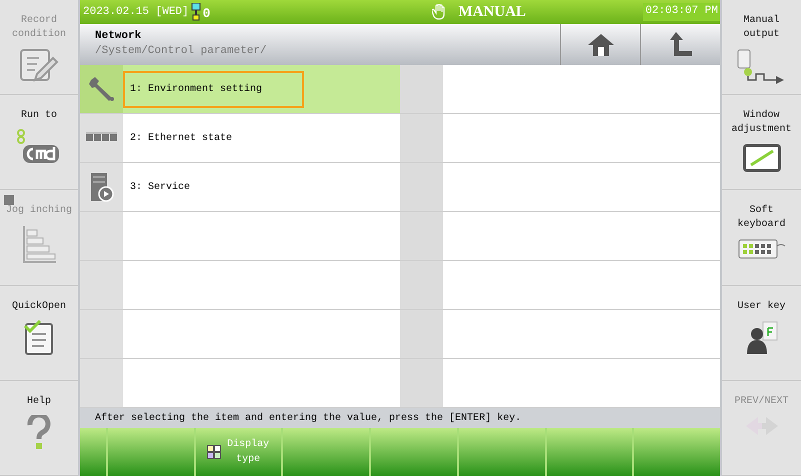 The height and width of the screenshot is (476, 801). I want to click on home-icon, so click(600, 44).